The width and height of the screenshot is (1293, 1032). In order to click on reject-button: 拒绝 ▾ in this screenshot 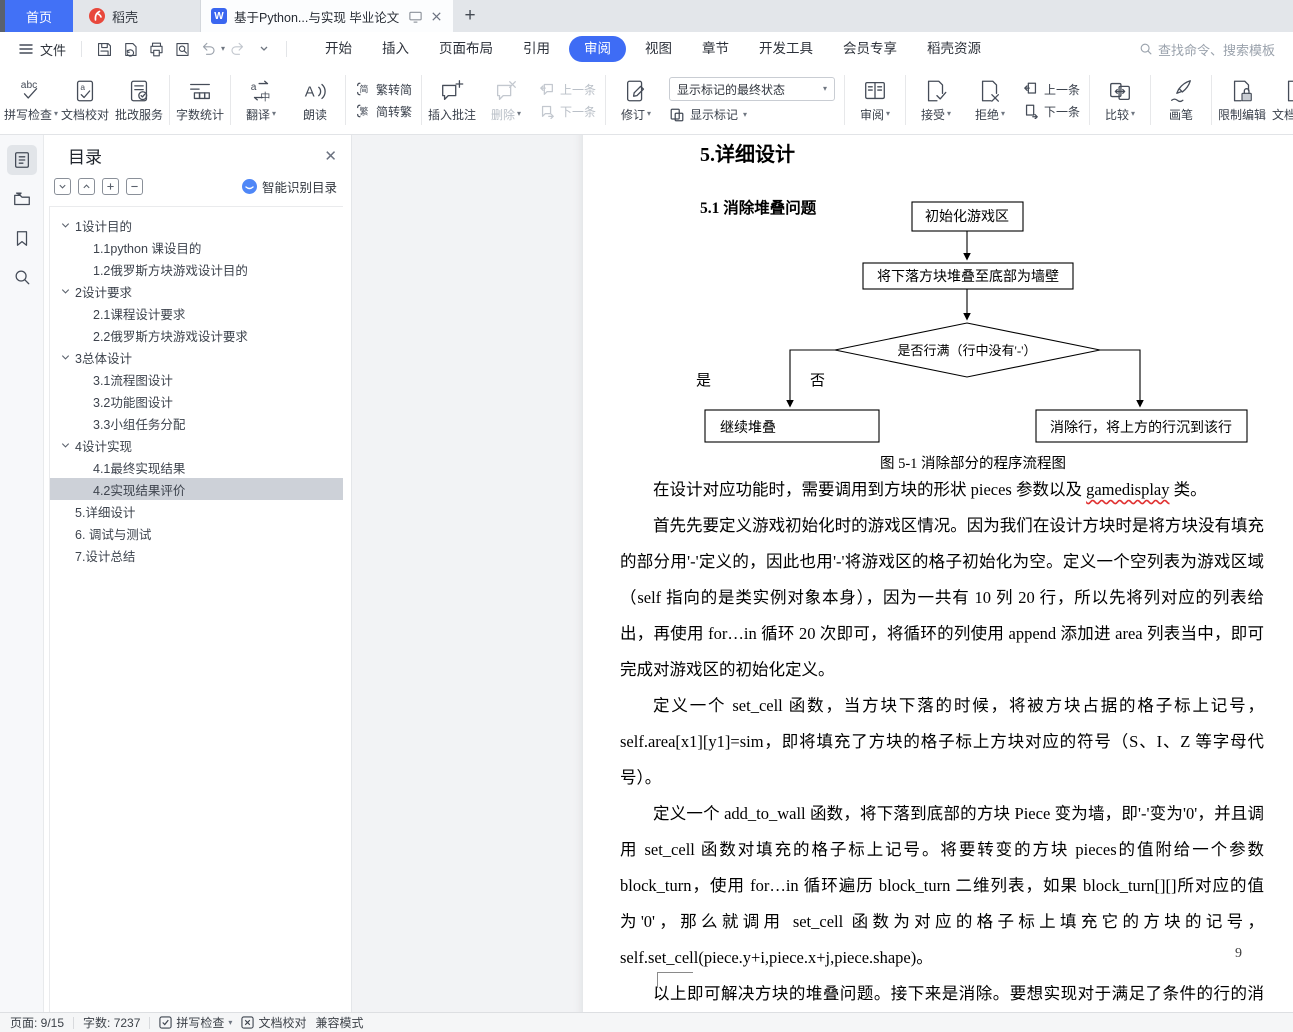, I will do `click(990, 100)`.